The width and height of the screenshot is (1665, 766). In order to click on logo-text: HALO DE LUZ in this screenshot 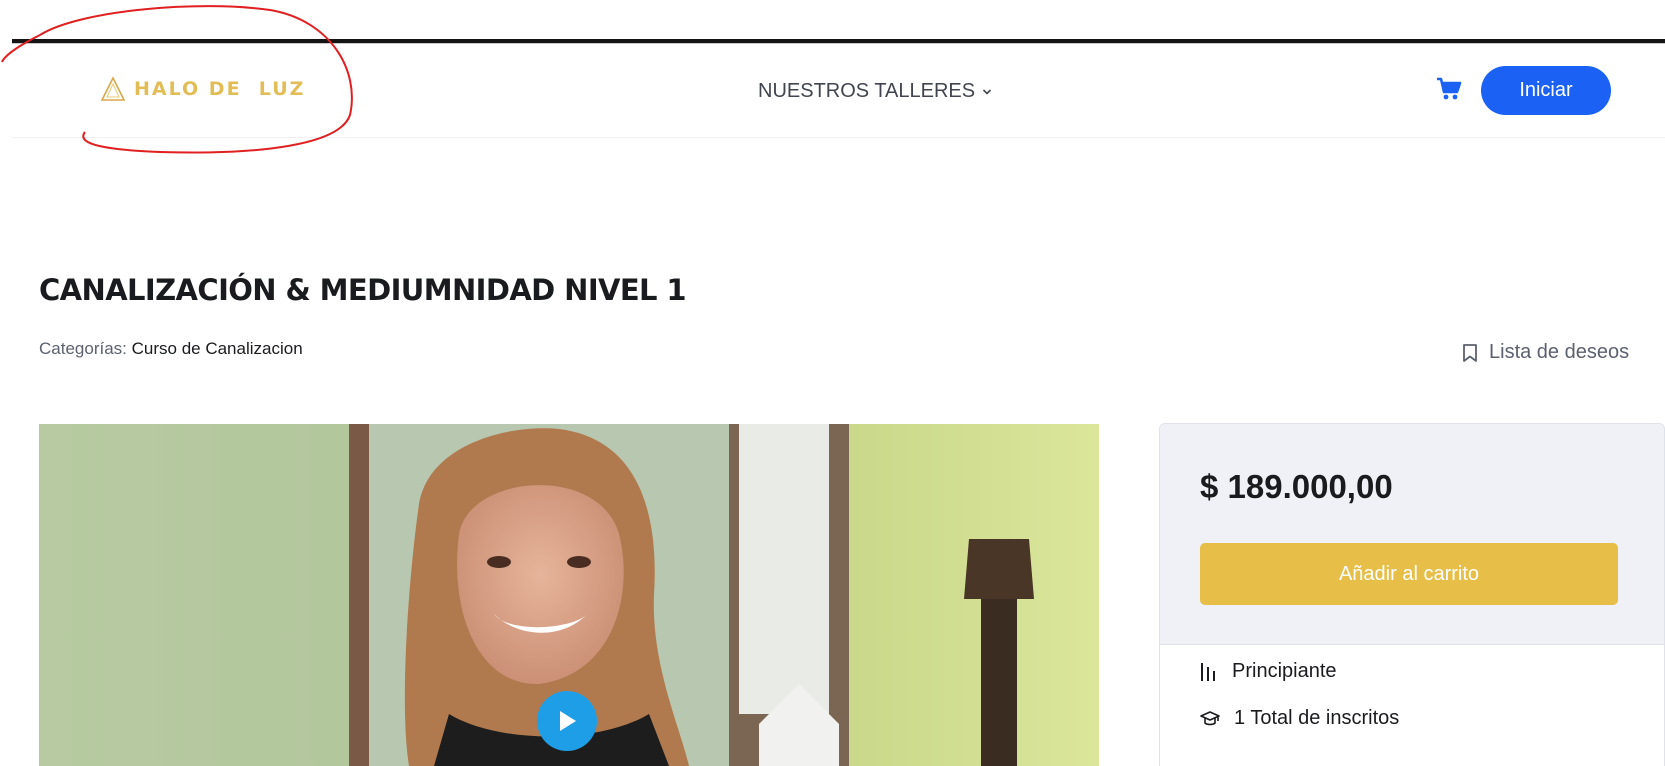, I will do `click(220, 89)`.